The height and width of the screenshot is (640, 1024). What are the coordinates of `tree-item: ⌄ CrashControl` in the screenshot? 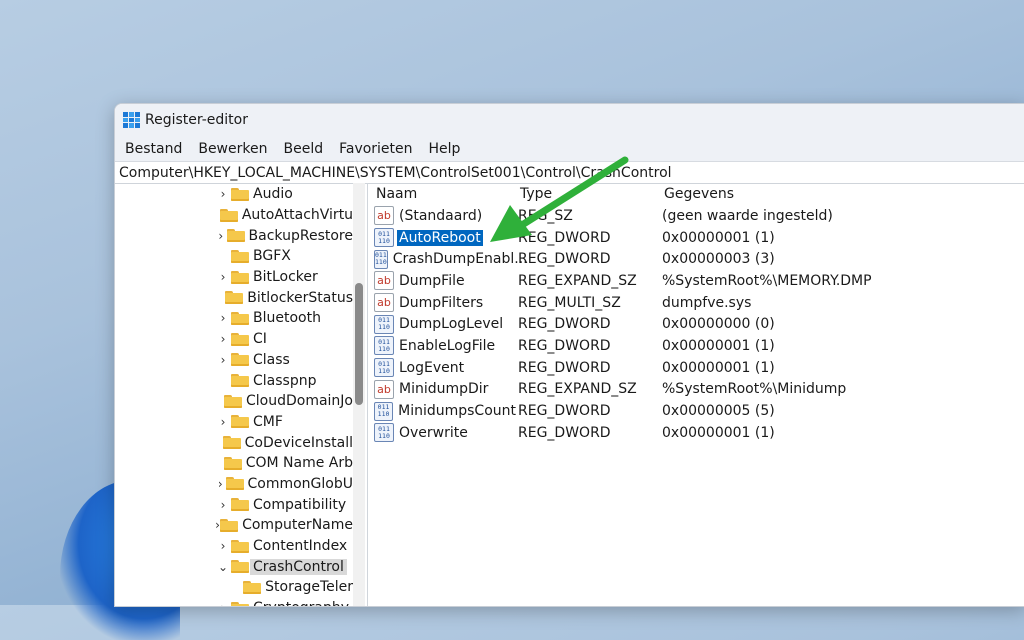 It's located at (234, 566).